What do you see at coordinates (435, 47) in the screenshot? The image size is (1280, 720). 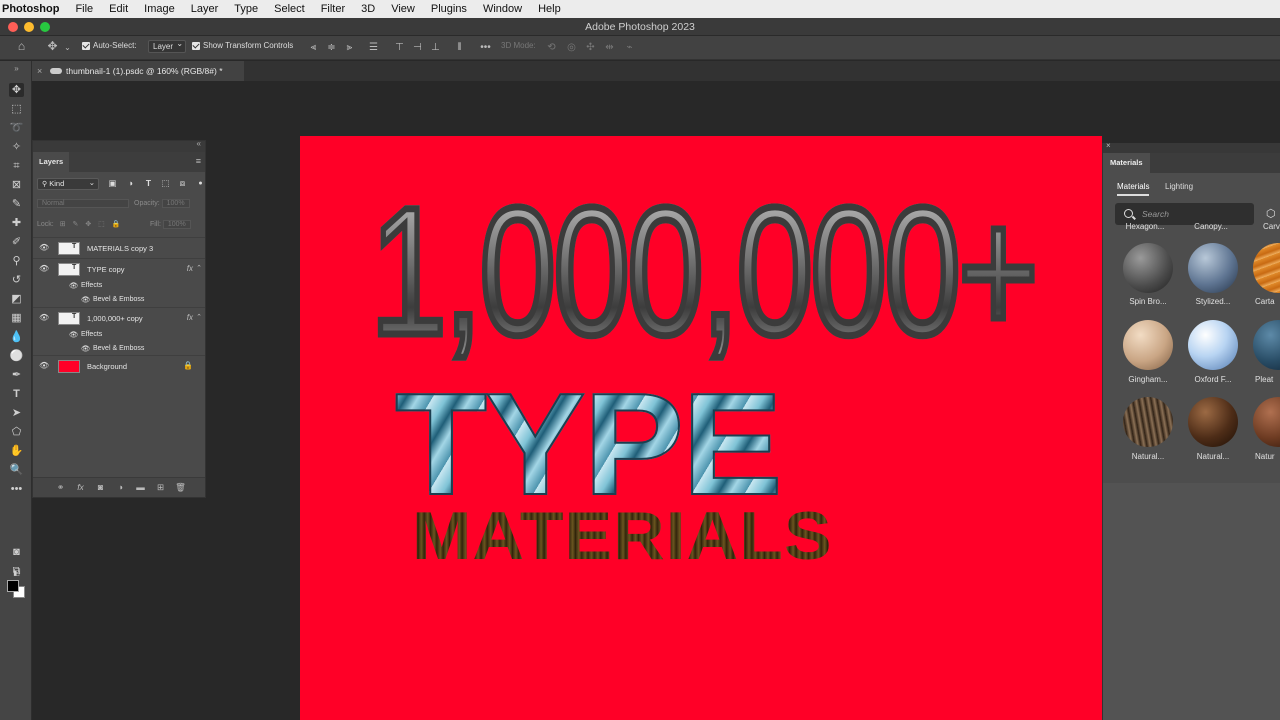 I see `align-bottom-icon: ⊥` at bounding box center [435, 47].